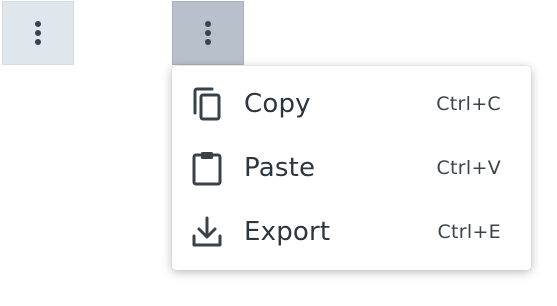  Describe the element at coordinates (207, 232) in the screenshot. I see `download-icon` at that location.